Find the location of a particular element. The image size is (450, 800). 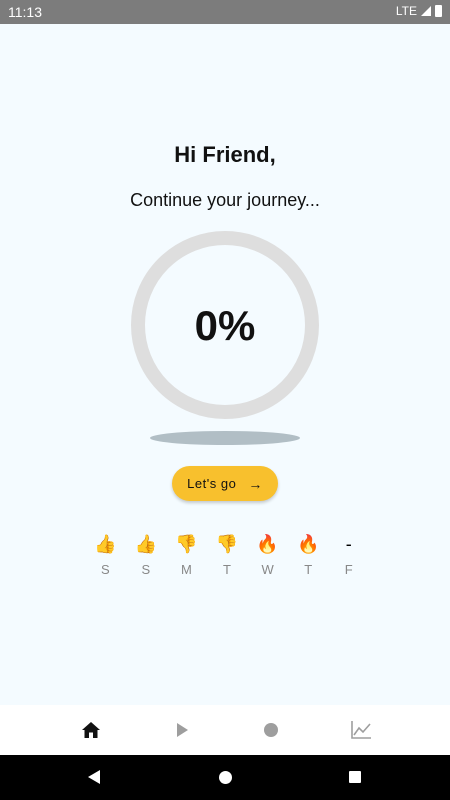

signal-icon is located at coordinates (426, 11).